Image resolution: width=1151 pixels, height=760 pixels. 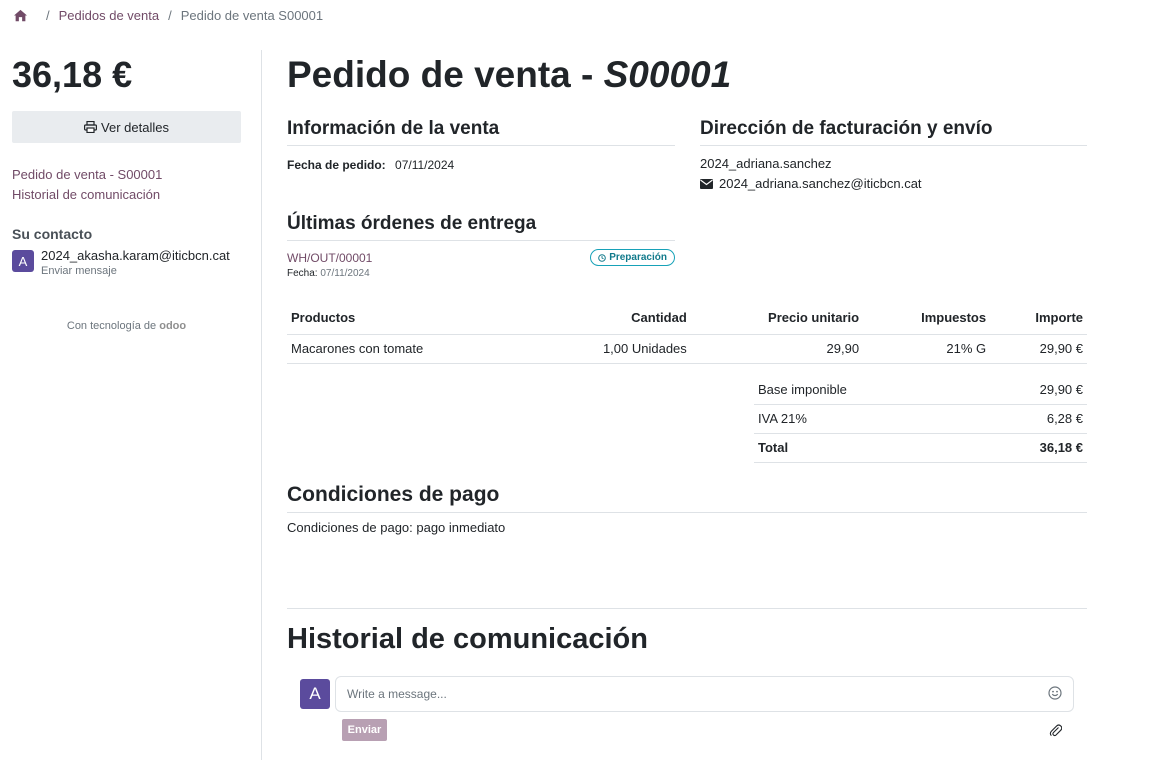 I want to click on status-badge: Preparación, so click(x=632, y=257).